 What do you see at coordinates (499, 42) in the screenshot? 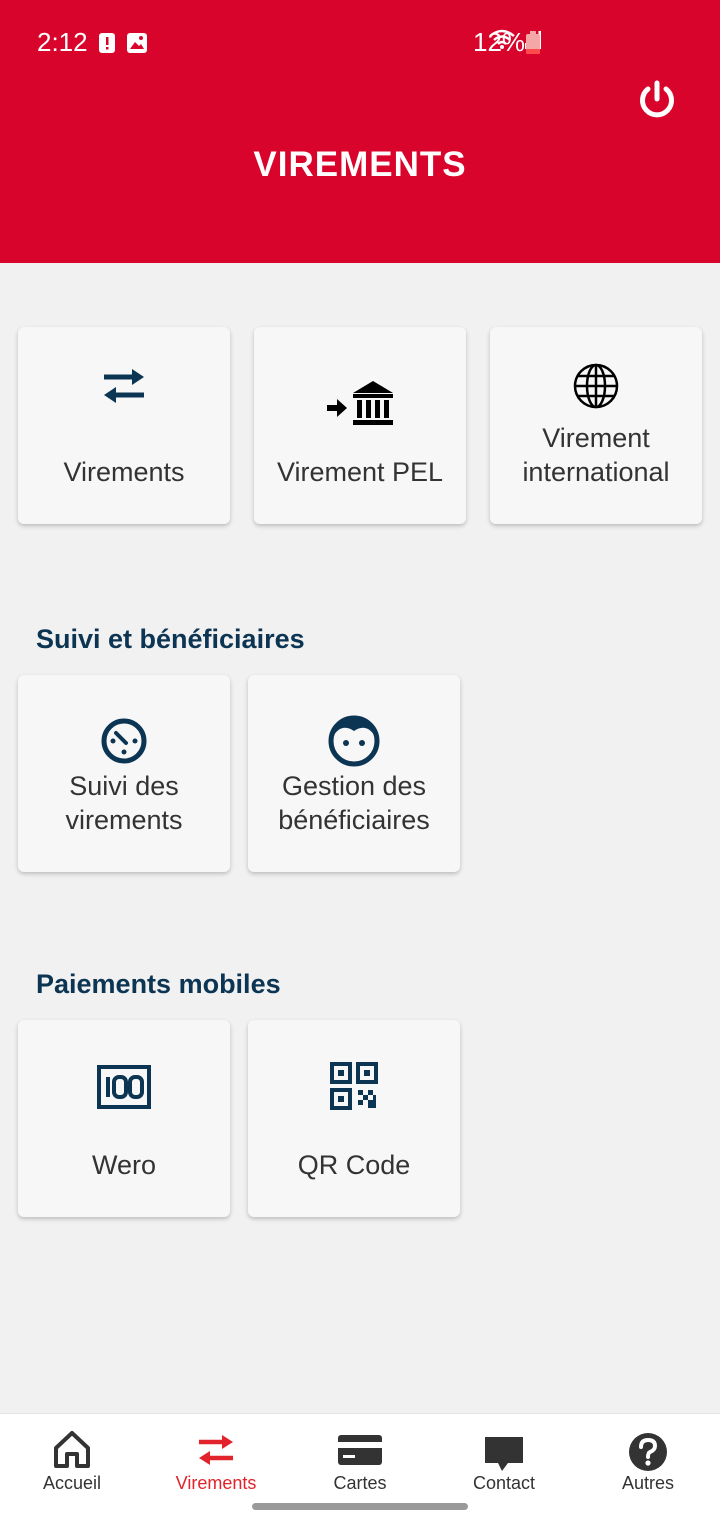
I see `battery-percent: 12%` at bounding box center [499, 42].